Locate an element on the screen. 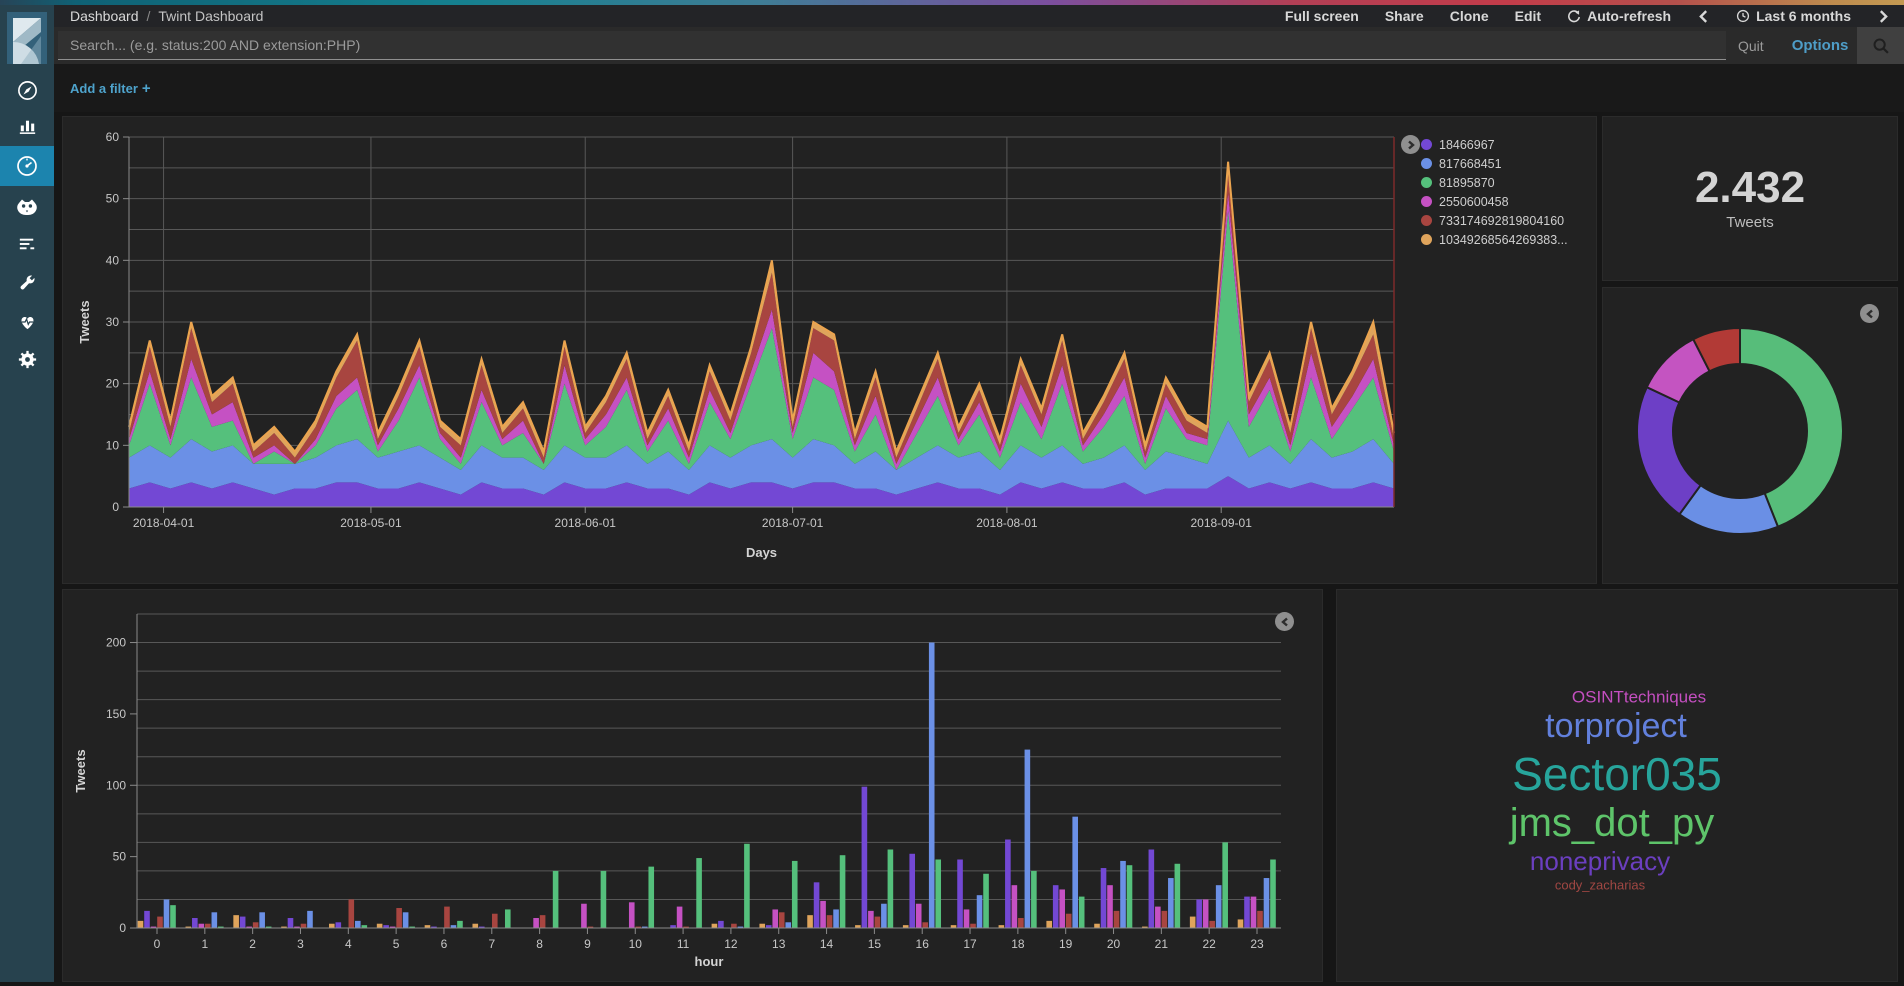 The width and height of the screenshot is (1904, 986). sidebar-item-dev-tools is located at coordinates (27, 282).